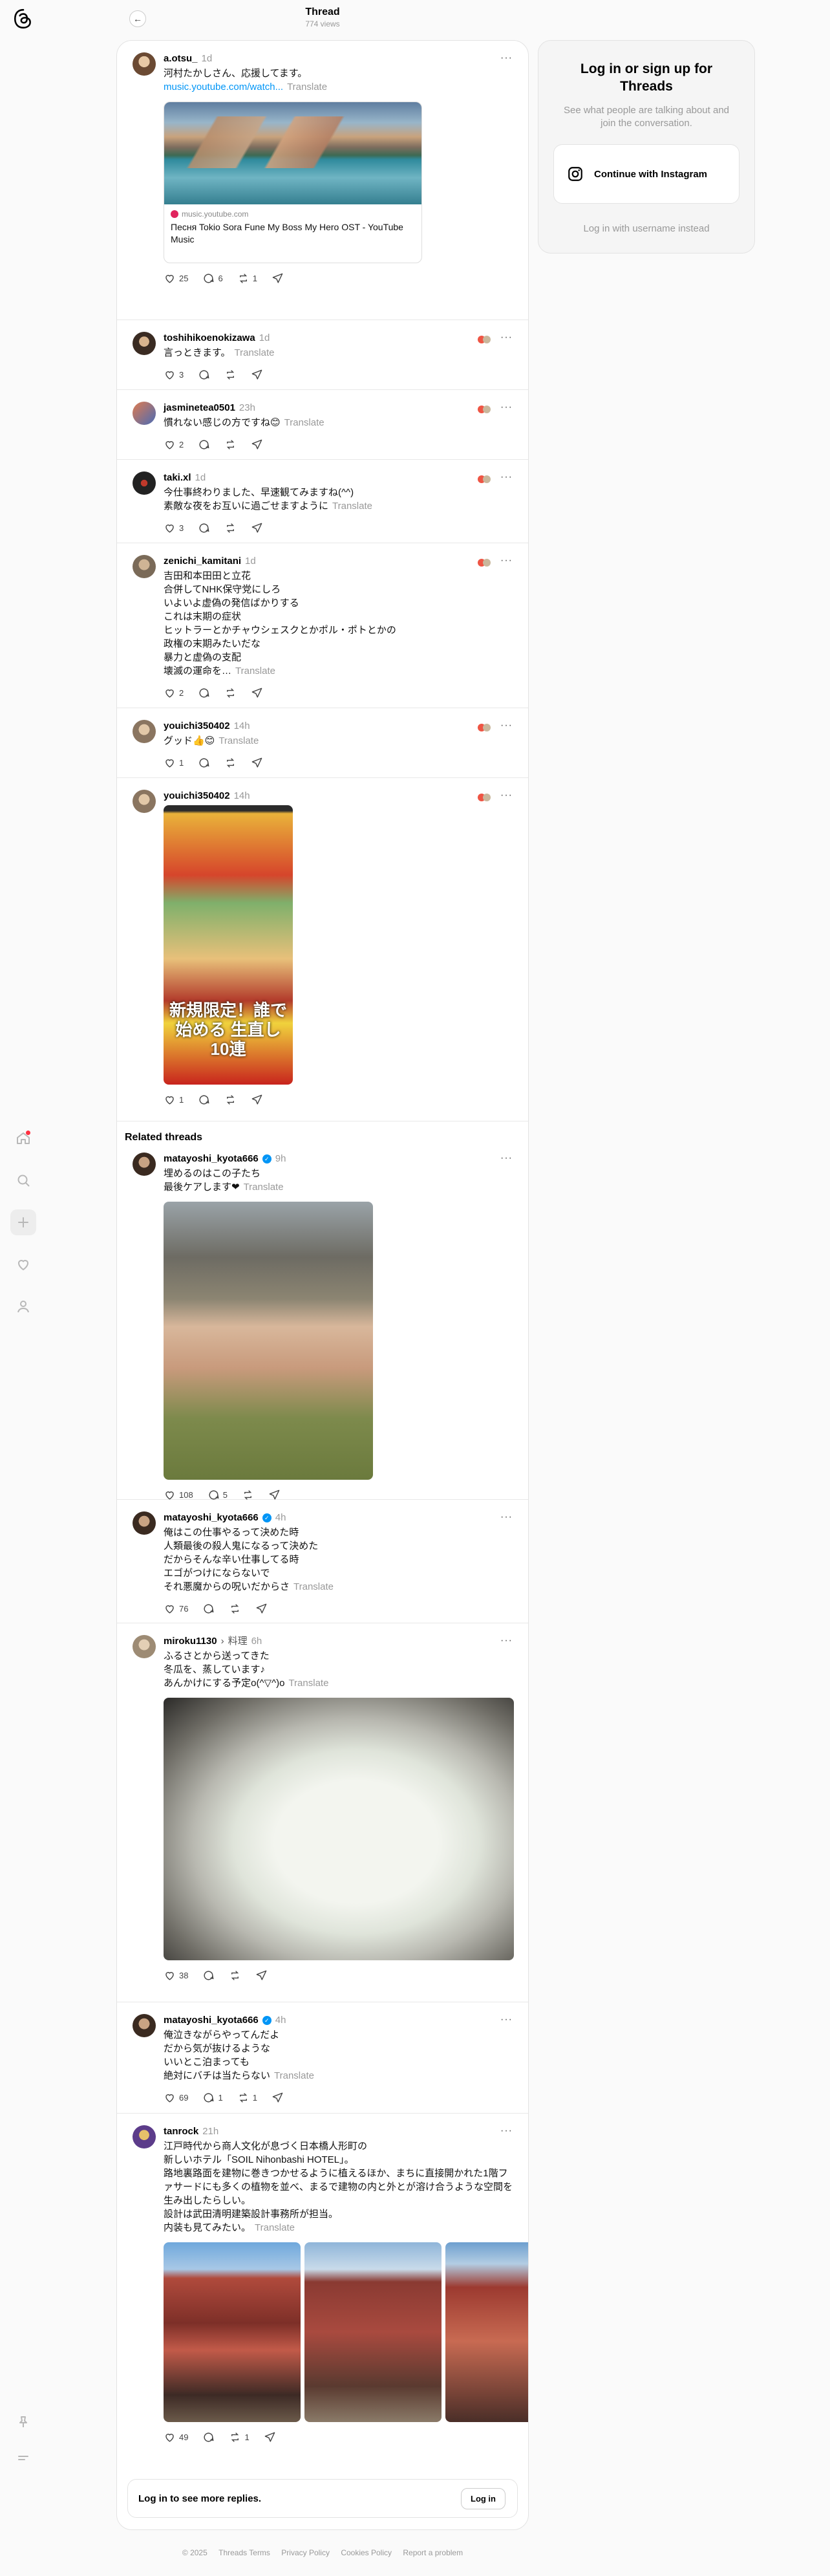  What do you see at coordinates (190, 1642) in the screenshot?
I see `username: miroku1130` at bounding box center [190, 1642].